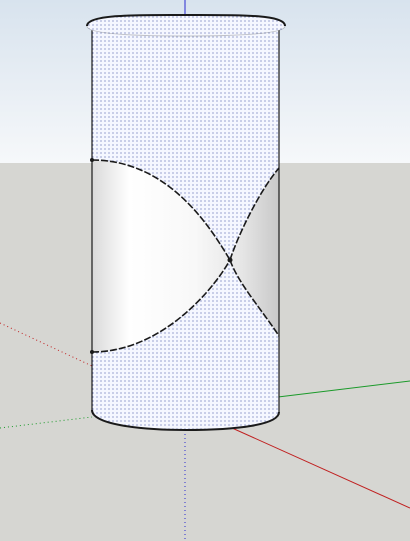 This screenshot has height=541, width=410. What do you see at coordinates (230, 260) in the screenshot?
I see `helix-intersection-vertex` at bounding box center [230, 260].